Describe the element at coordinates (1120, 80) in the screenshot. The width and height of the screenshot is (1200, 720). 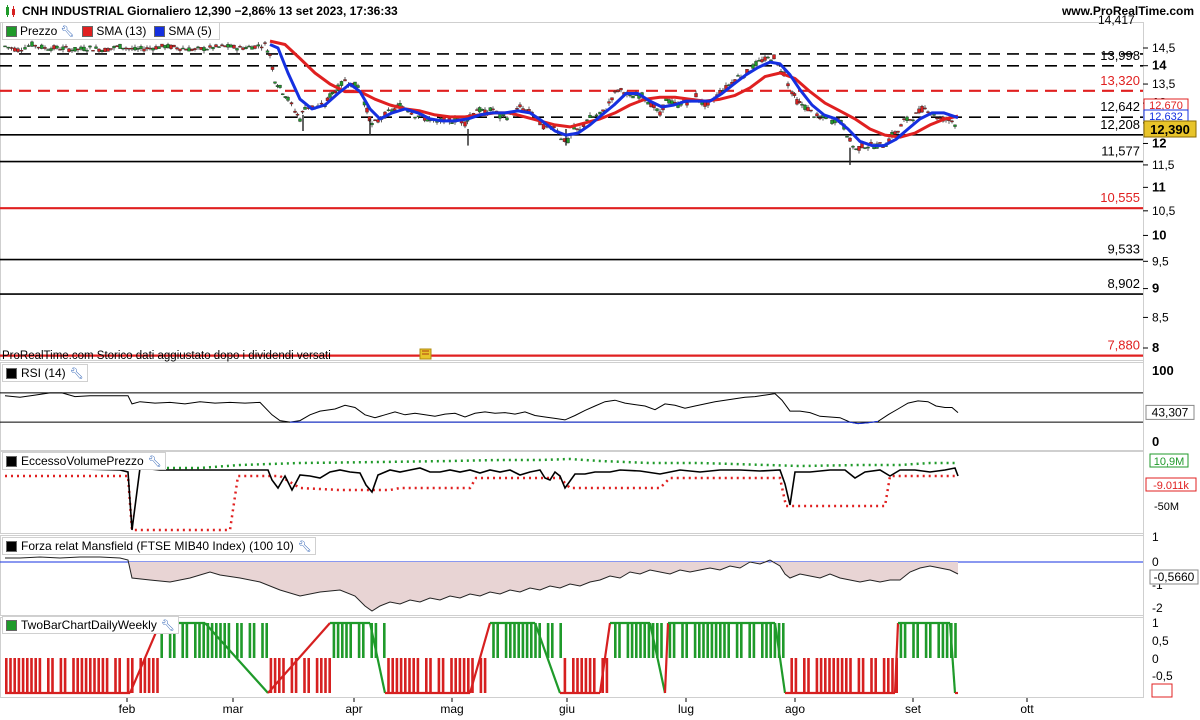
I see `level-label-1: 13,320` at that location.